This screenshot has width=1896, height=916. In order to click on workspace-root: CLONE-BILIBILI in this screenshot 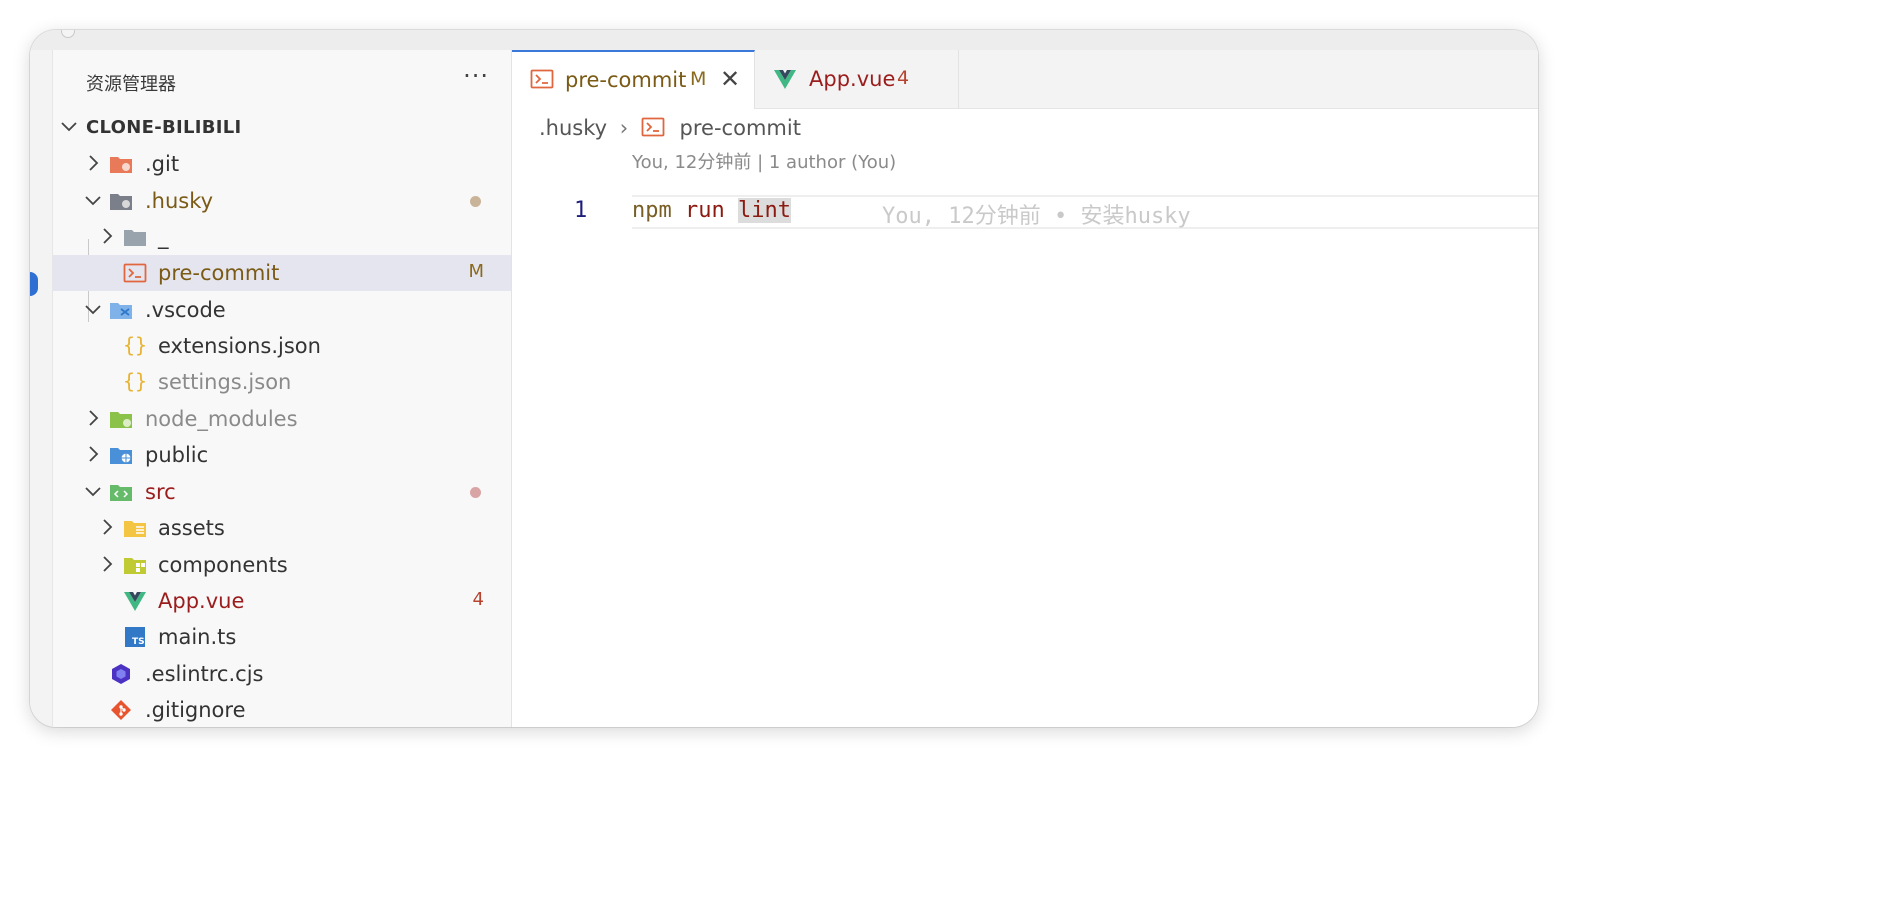, I will do `click(282, 127)`.